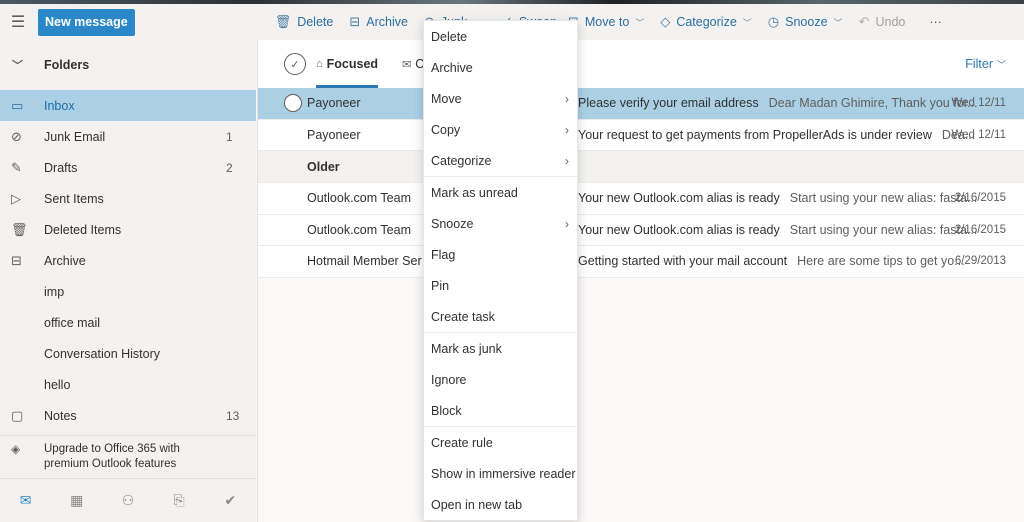 The image size is (1024, 522). What do you see at coordinates (978, 134) in the screenshot?
I see `message-date: Wed 12/11` at bounding box center [978, 134].